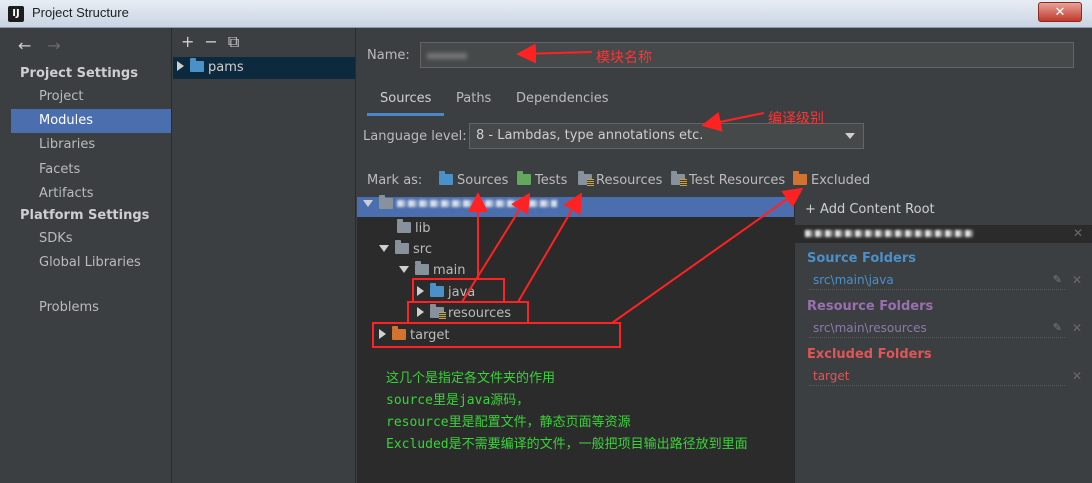  What do you see at coordinates (91, 194) in the screenshot?
I see `sidebar-item-artifacts: Artifacts` at bounding box center [91, 194].